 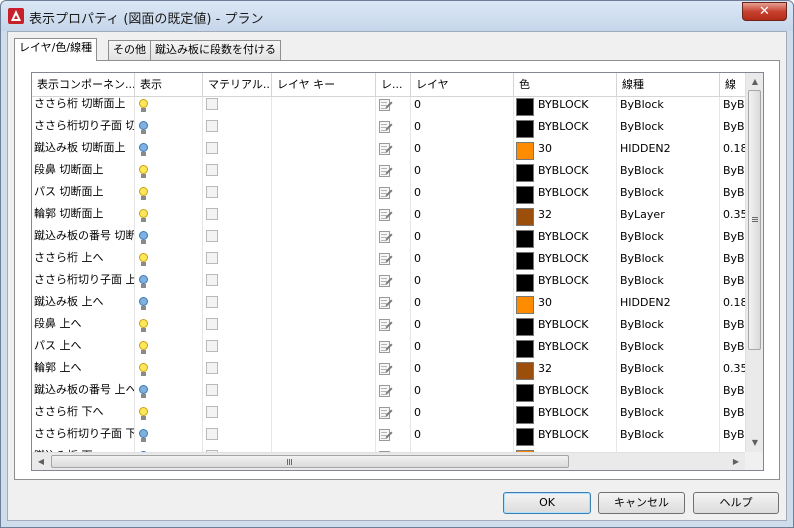 I want to click on scroll-right-arrow-icon: ▶, so click(x=736, y=461).